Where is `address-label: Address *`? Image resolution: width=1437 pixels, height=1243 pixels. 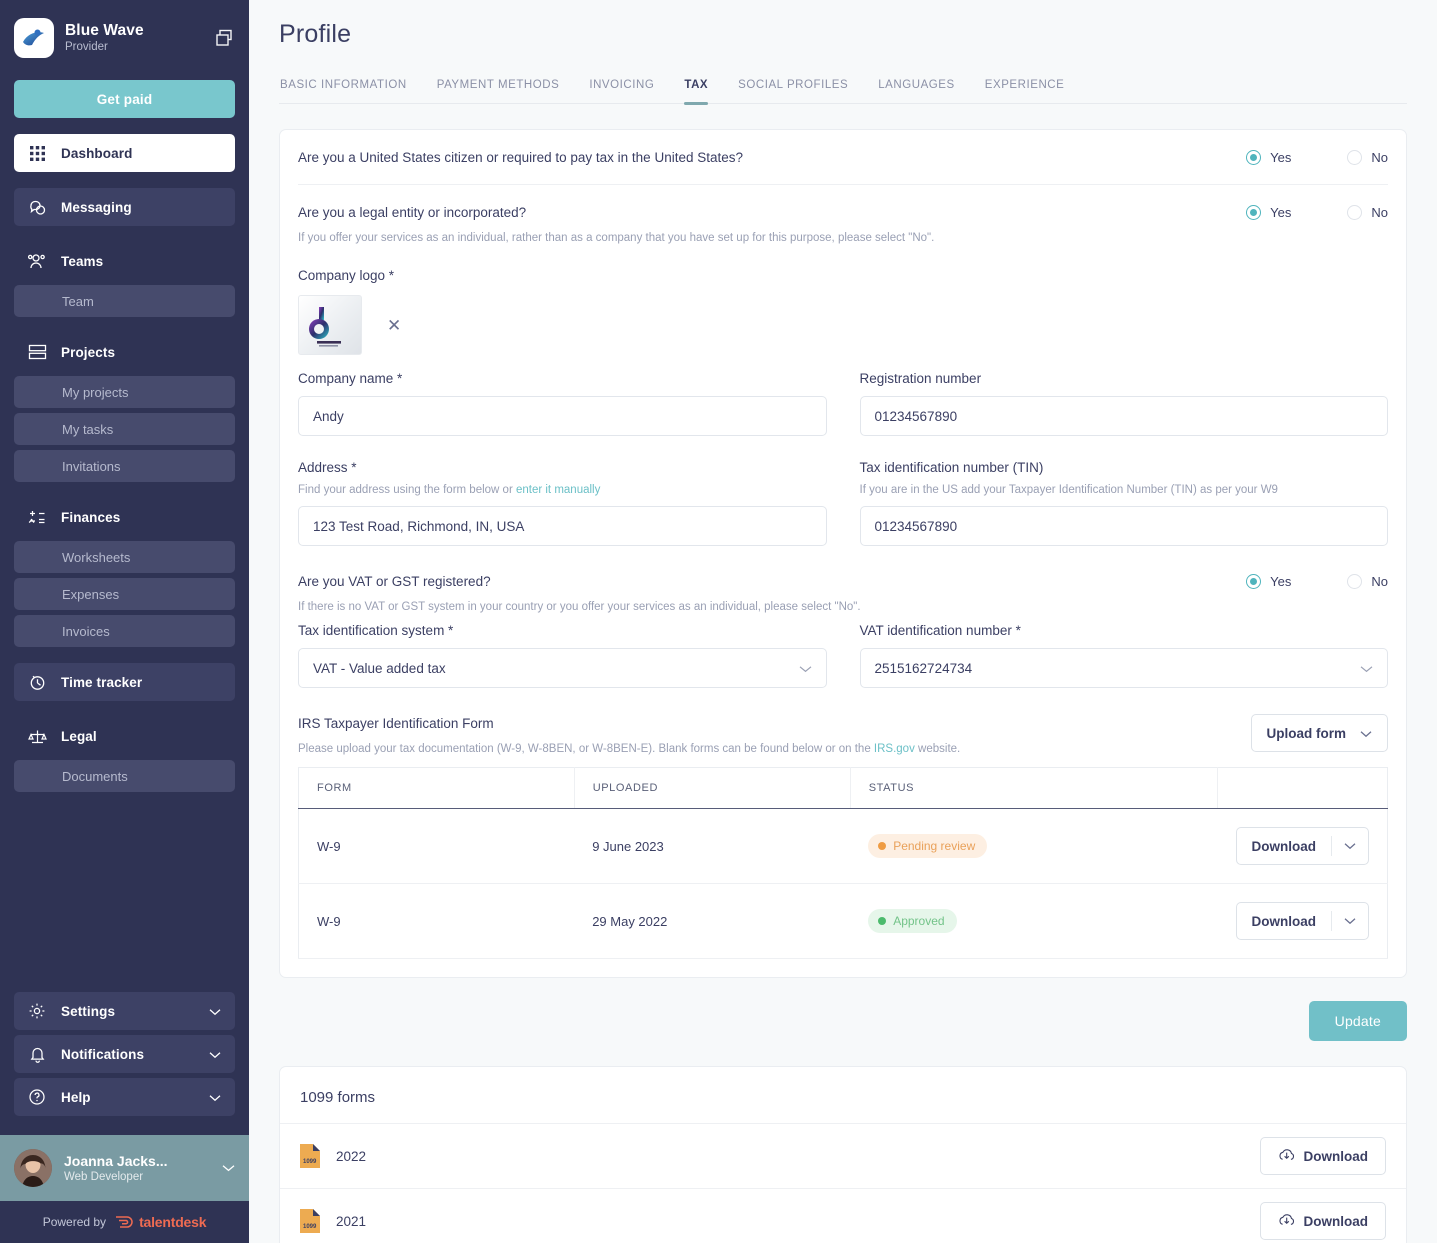
address-label: Address * is located at coordinates (327, 467).